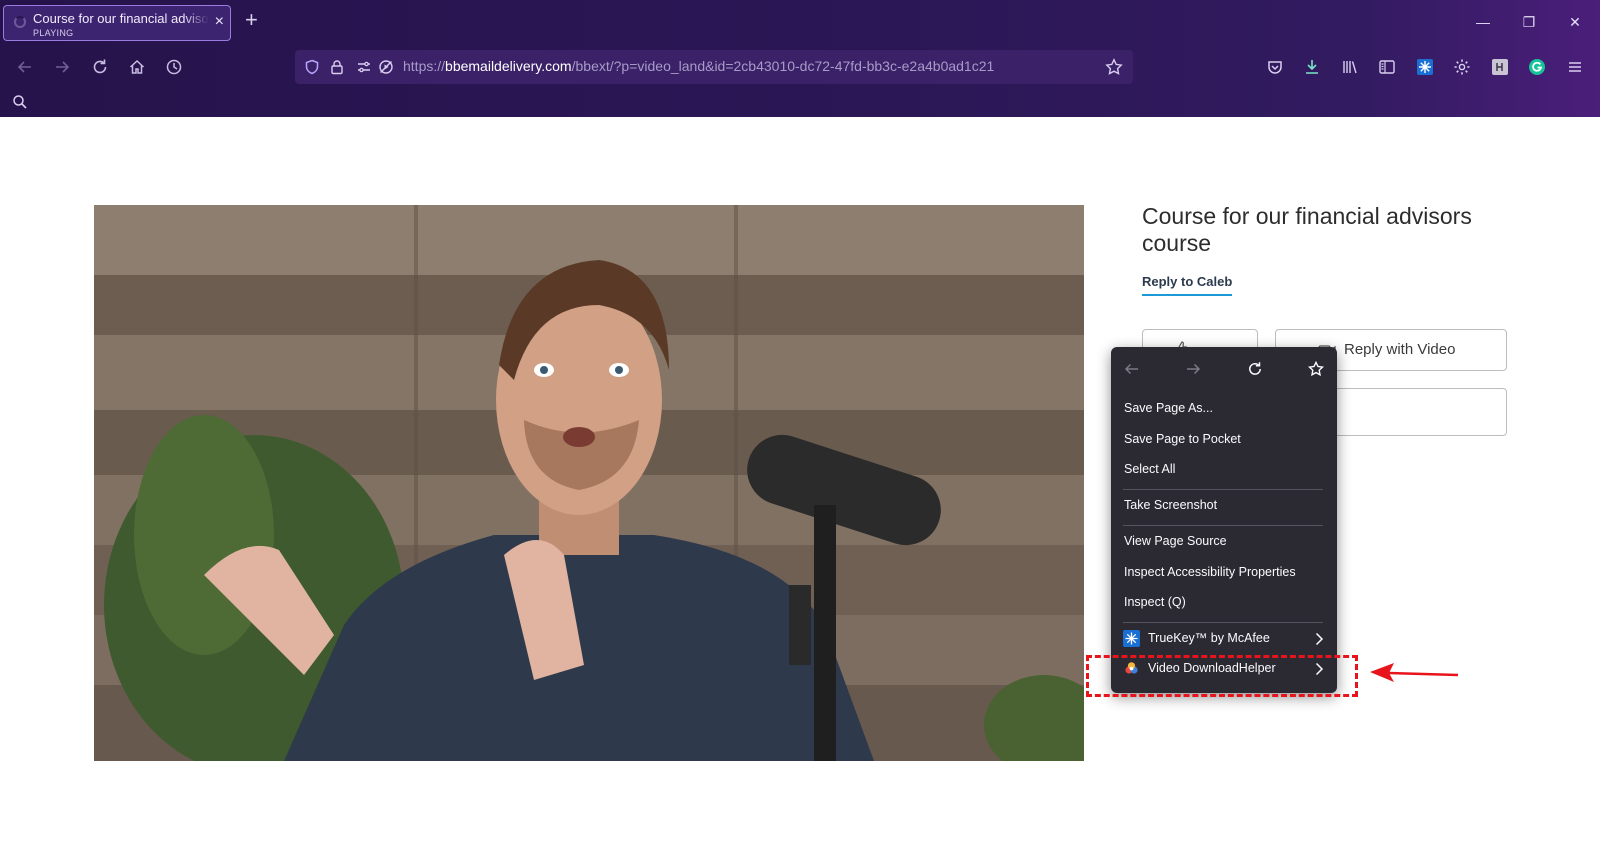 The height and width of the screenshot is (850, 1600). What do you see at coordinates (1483, 22) in the screenshot?
I see `minimize-button: —` at bounding box center [1483, 22].